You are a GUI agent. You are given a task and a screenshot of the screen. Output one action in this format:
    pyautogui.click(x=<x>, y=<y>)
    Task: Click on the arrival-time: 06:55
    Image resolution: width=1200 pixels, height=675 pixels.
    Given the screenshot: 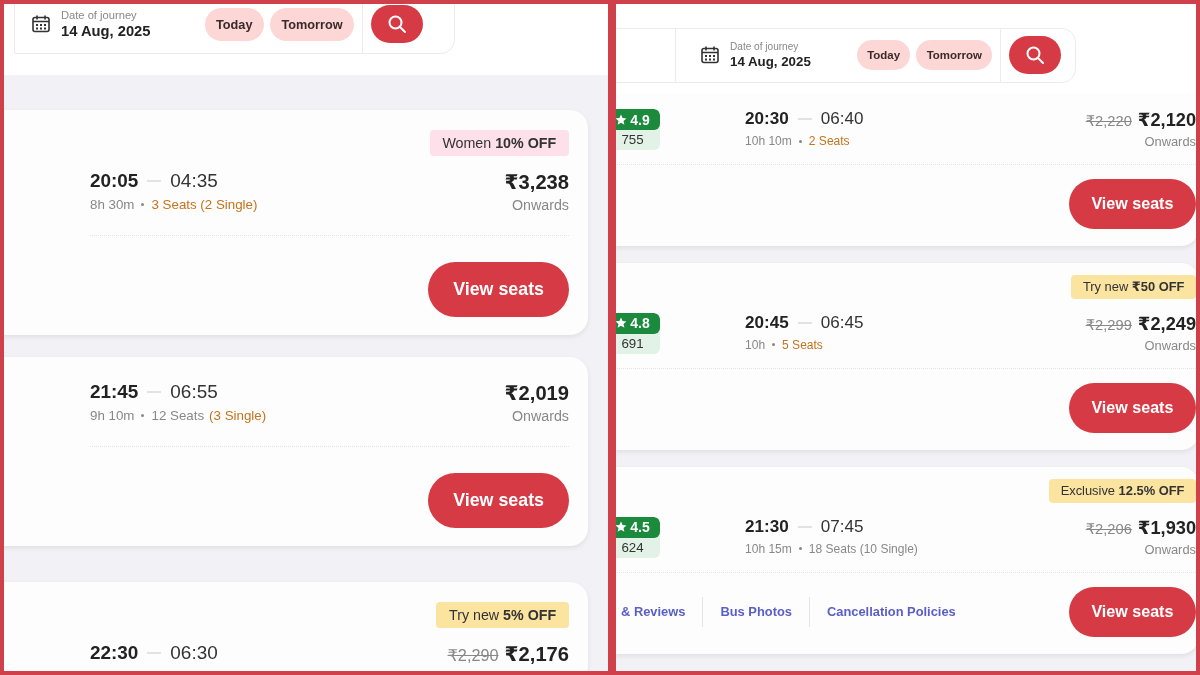 What is the action you would take?
    pyautogui.click(x=194, y=392)
    